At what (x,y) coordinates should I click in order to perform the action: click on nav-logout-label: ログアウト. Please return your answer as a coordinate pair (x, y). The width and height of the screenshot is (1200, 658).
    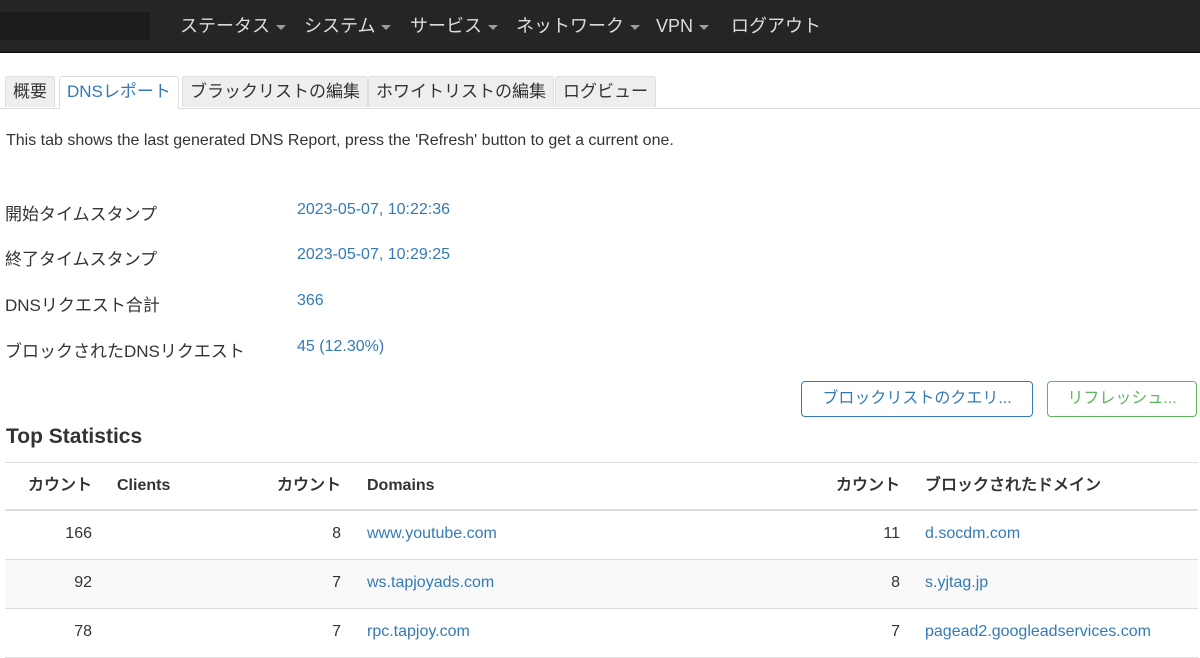
    Looking at the image, I should click on (776, 26).